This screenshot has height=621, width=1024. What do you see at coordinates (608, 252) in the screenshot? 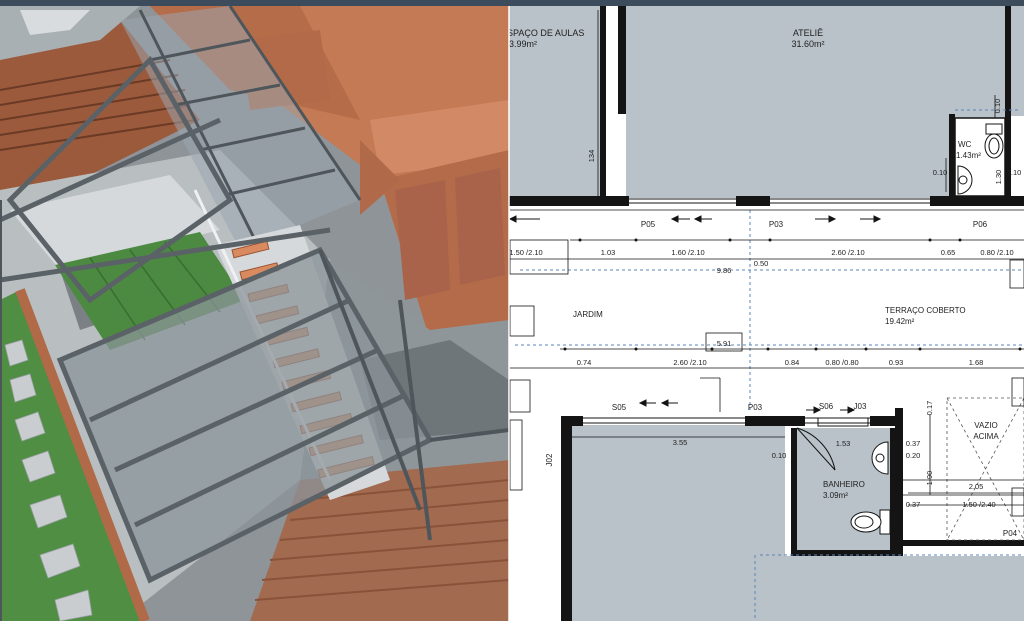
I see `dim-r1-103: 1.03` at bounding box center [608, 252].